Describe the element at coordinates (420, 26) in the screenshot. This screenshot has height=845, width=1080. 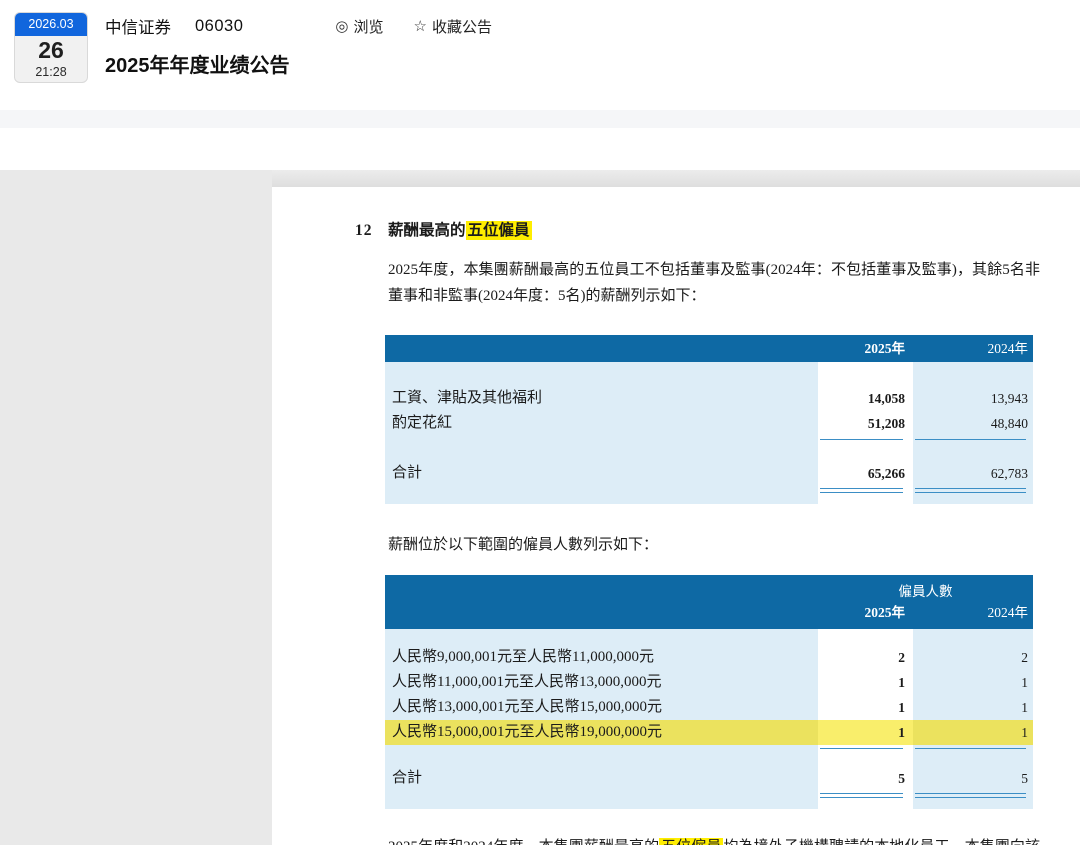
I see `star-icon: ☆` at that location.